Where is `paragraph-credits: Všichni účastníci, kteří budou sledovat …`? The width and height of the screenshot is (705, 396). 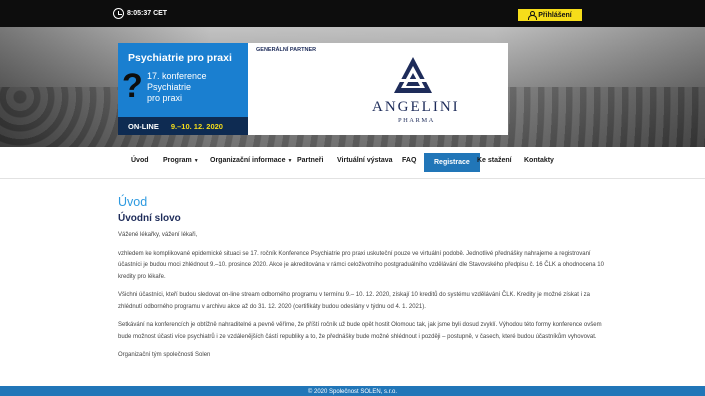 paragraph-credits: Všichni účastníci, kteří budou sledovat … is located at coordinates (354, 301).